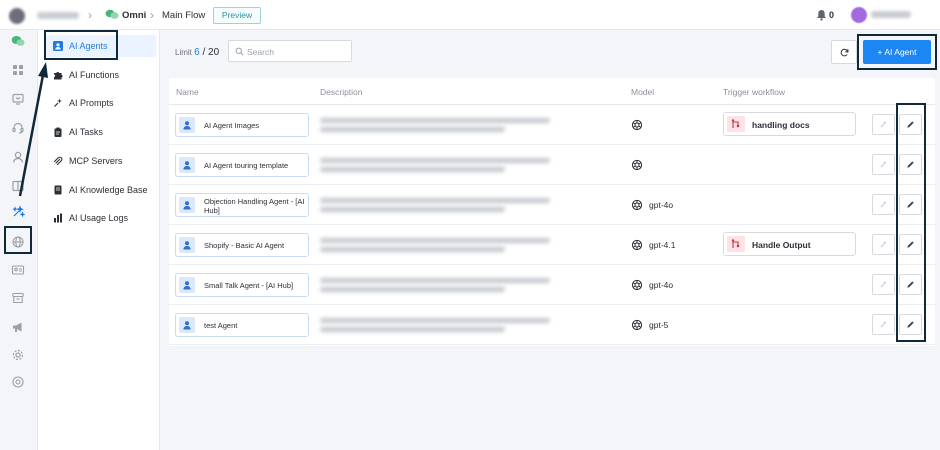 This screenshot has width=940, height=450. What do you see at coordinates (58, 75) in the screenshot?
I see `puzzle-icon` at bounding box center [58, 75].